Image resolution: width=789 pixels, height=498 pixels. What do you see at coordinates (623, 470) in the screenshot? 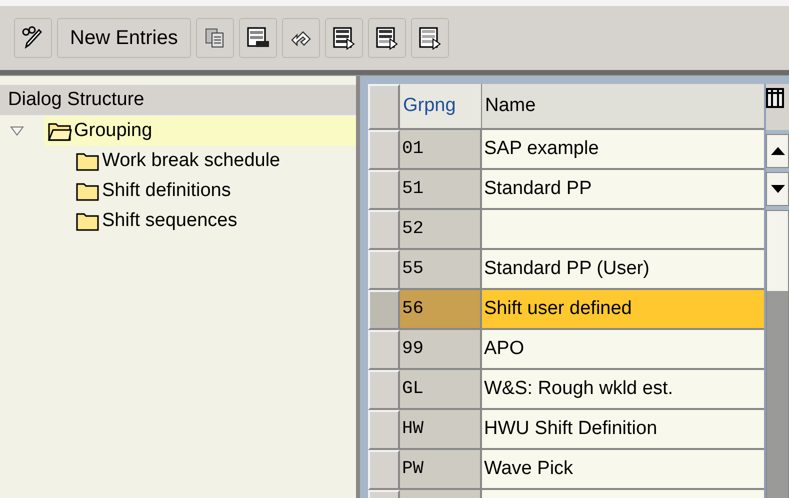
I see `table-cell: Wave Pick` at bounding box center [623, 470].